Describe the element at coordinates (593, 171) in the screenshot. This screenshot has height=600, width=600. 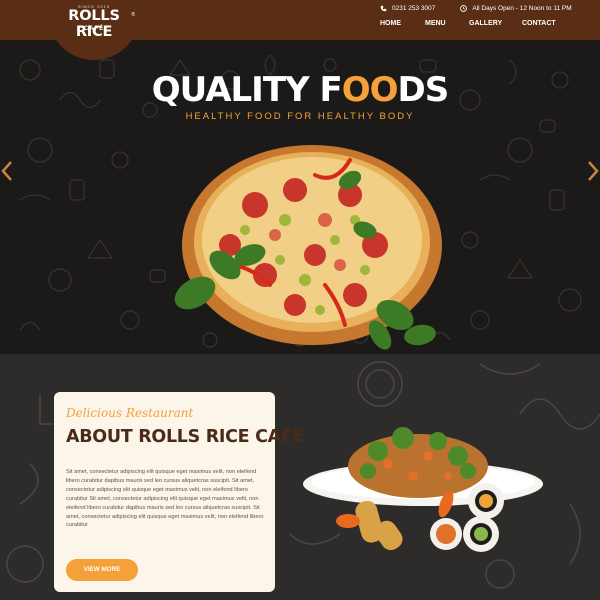
I see `arrow-right-icon` at that location.